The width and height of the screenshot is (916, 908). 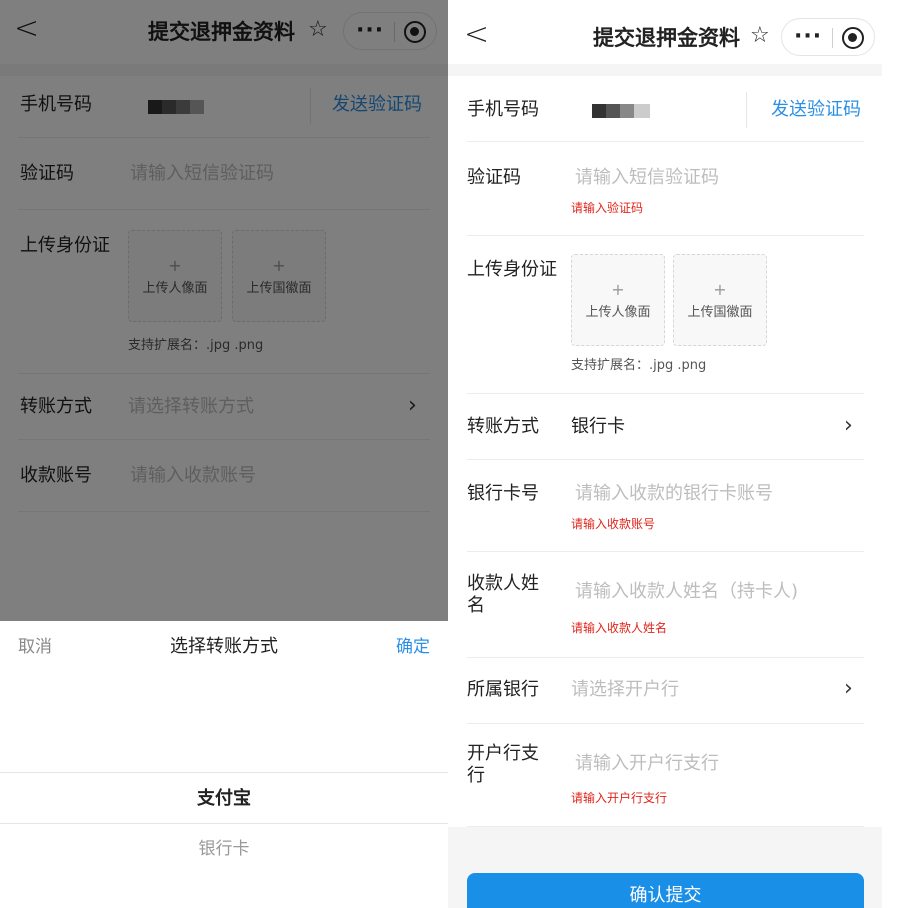 I want to click on field-divider, so click(x=746, y=110).